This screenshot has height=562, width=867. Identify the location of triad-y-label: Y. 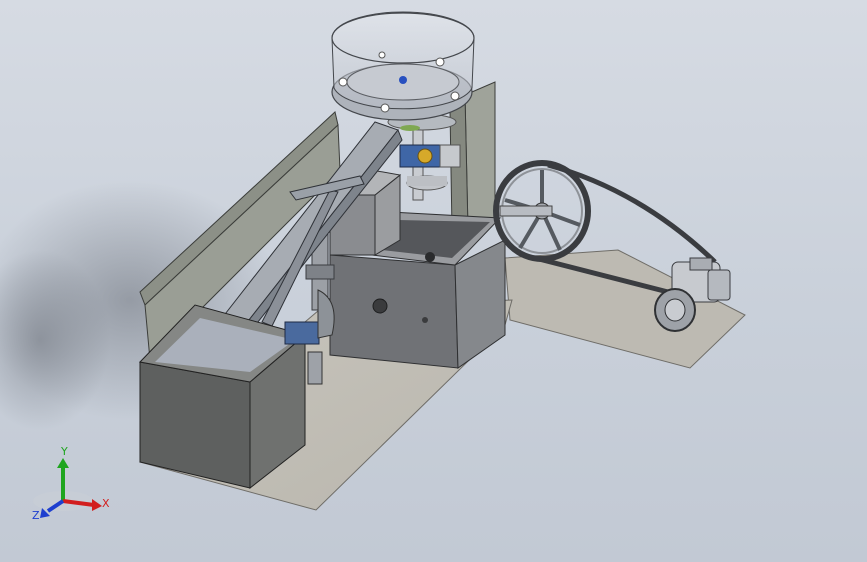
(64, 451).